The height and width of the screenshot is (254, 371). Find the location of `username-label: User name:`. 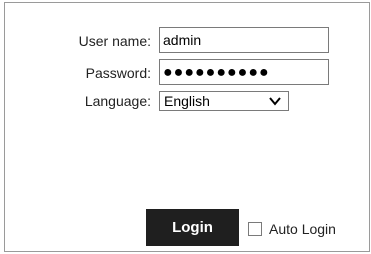

username-label: User name: is located at coordinates (114, 41).